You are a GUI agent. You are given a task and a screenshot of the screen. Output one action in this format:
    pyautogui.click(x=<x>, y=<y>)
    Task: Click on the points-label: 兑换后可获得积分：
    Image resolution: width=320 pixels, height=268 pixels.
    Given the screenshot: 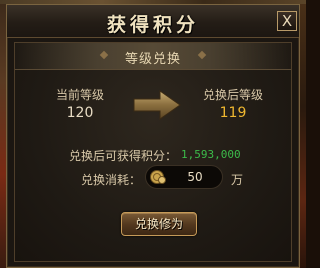 What is the action you would take?
    pyautogui.click(x=123, y=156)
    